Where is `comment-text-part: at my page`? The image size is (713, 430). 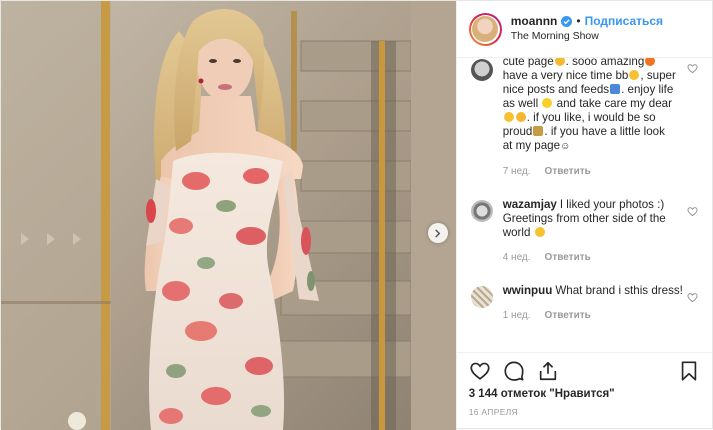 comment-text-part: at my page is located at coordinates (531, 145).